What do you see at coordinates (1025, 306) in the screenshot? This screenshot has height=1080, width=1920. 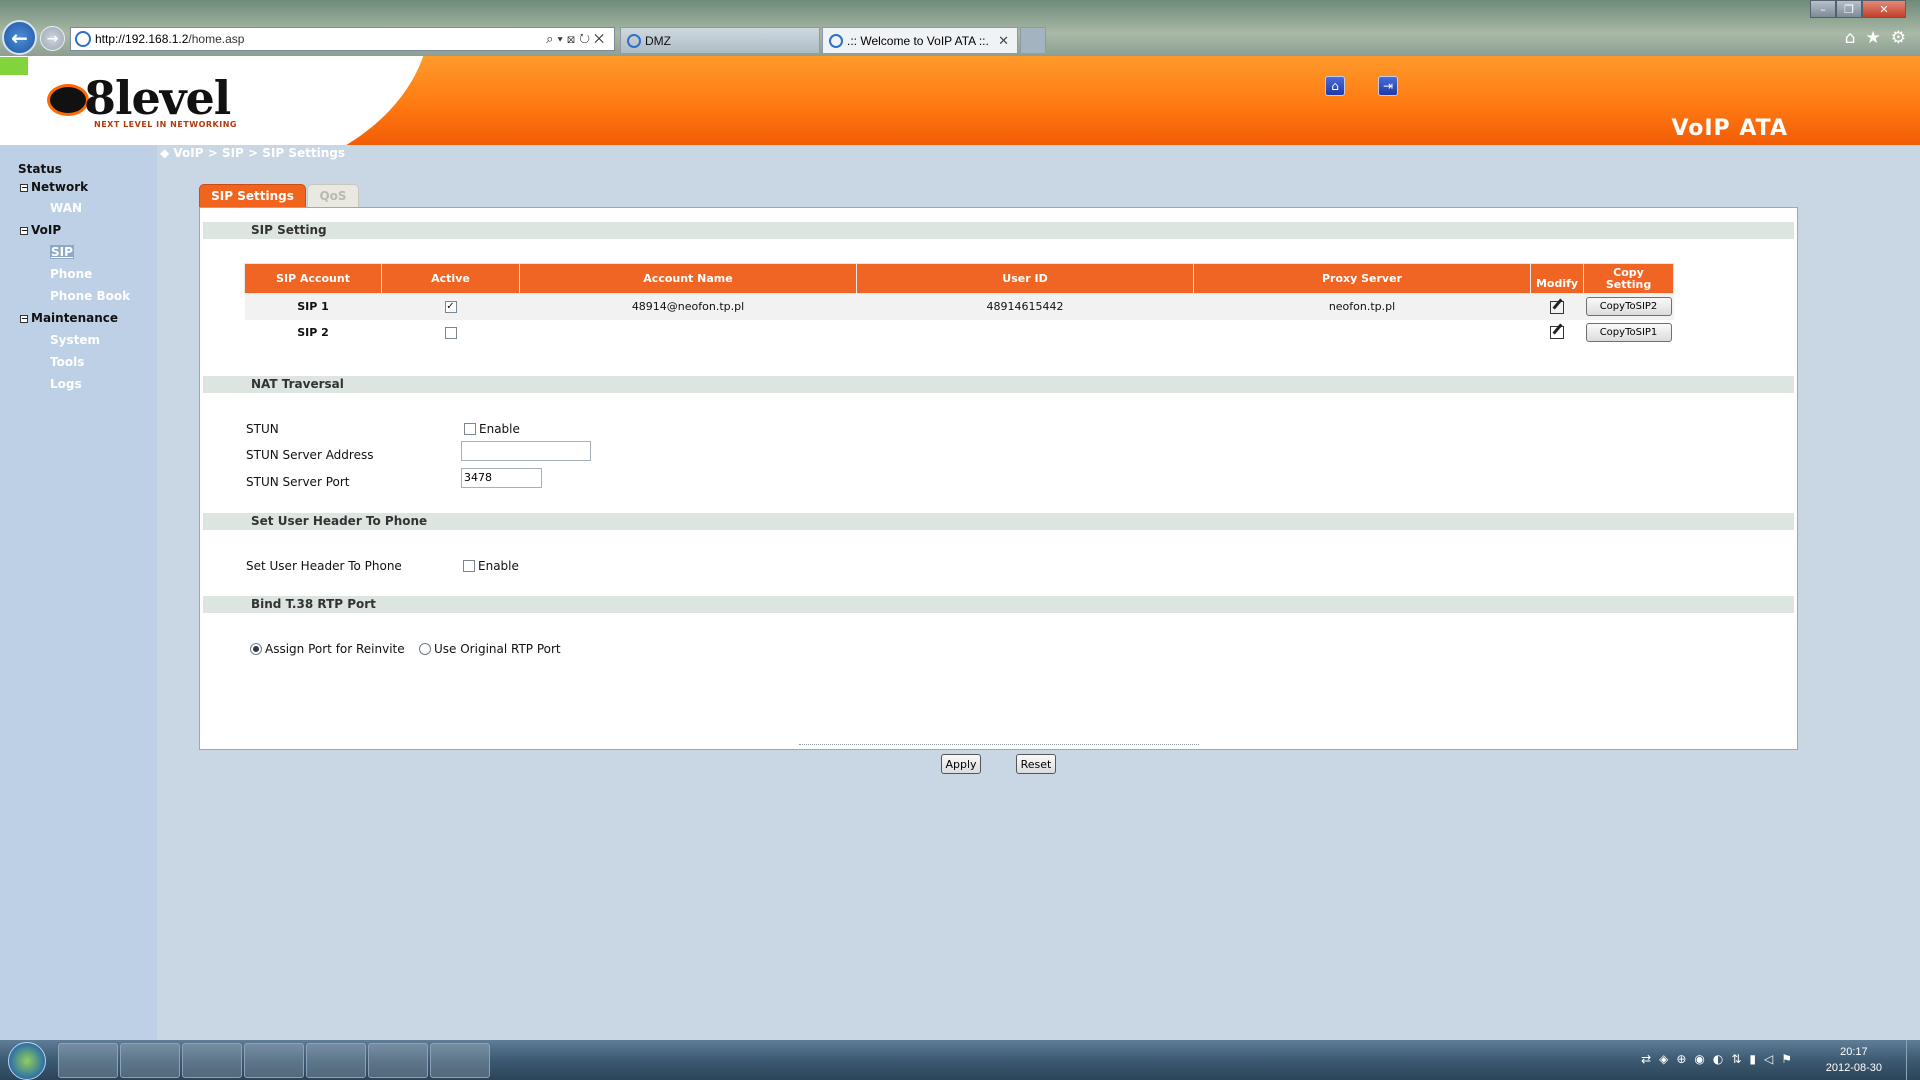 I see `user-id-cell: 48914615442` at bounding box center [1025, 306].